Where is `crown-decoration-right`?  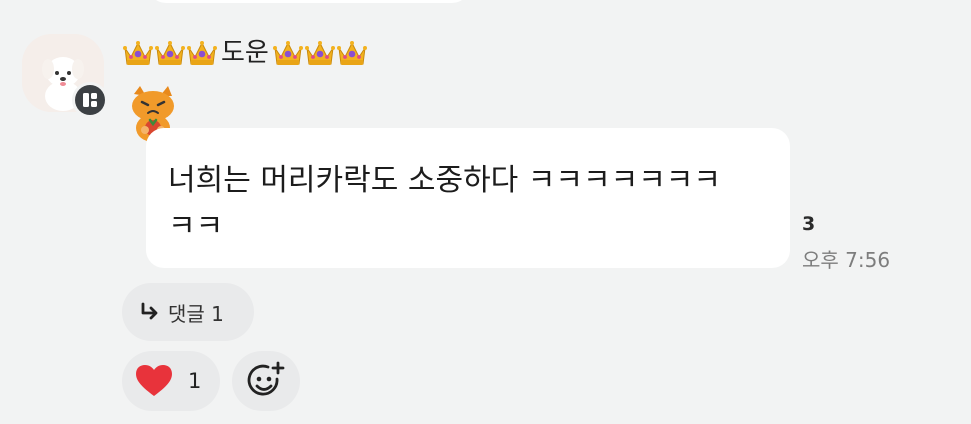
crown-decoration-right is located at coordinates (320, 53).